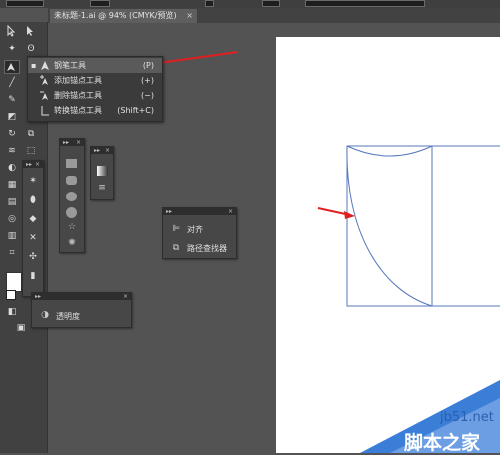 This screenshot has width=500, height=455. I want to click on stroke-icon: ≡, so click(102, 188).